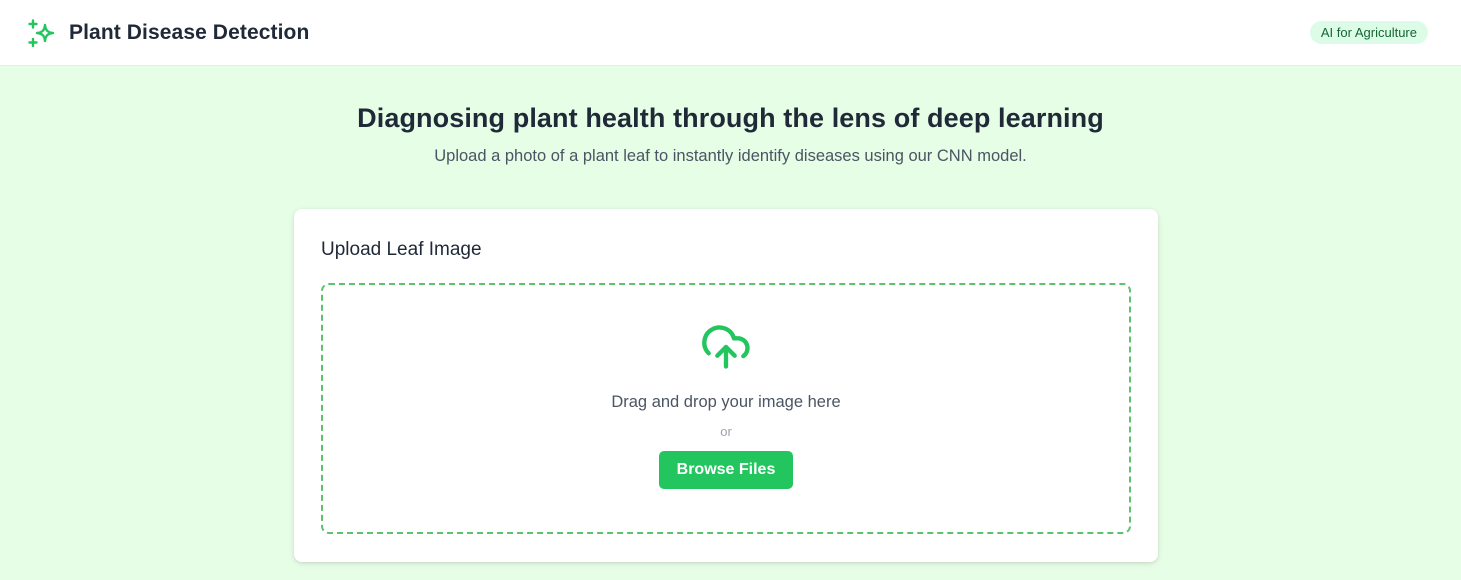  What do you see at coordinates (726, 347) in the screenshot?
I see `cloud-upload-icon` at bounding box center [726, 347].